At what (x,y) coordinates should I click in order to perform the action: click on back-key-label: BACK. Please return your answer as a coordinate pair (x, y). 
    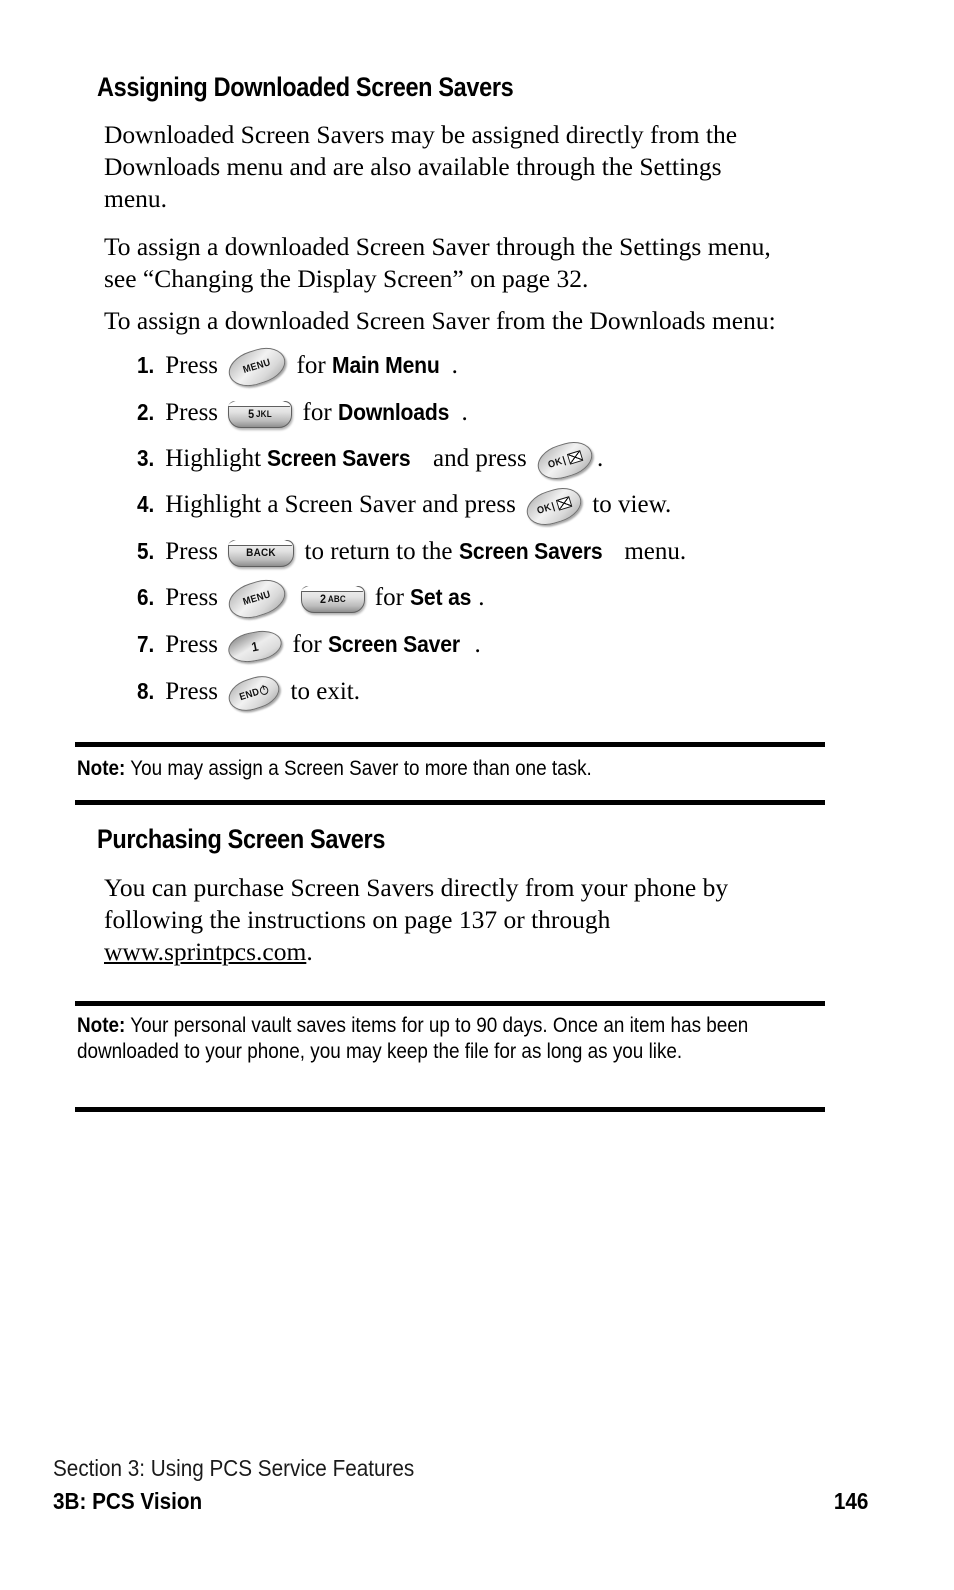
    Looking at the image, I should click on (261, 553).